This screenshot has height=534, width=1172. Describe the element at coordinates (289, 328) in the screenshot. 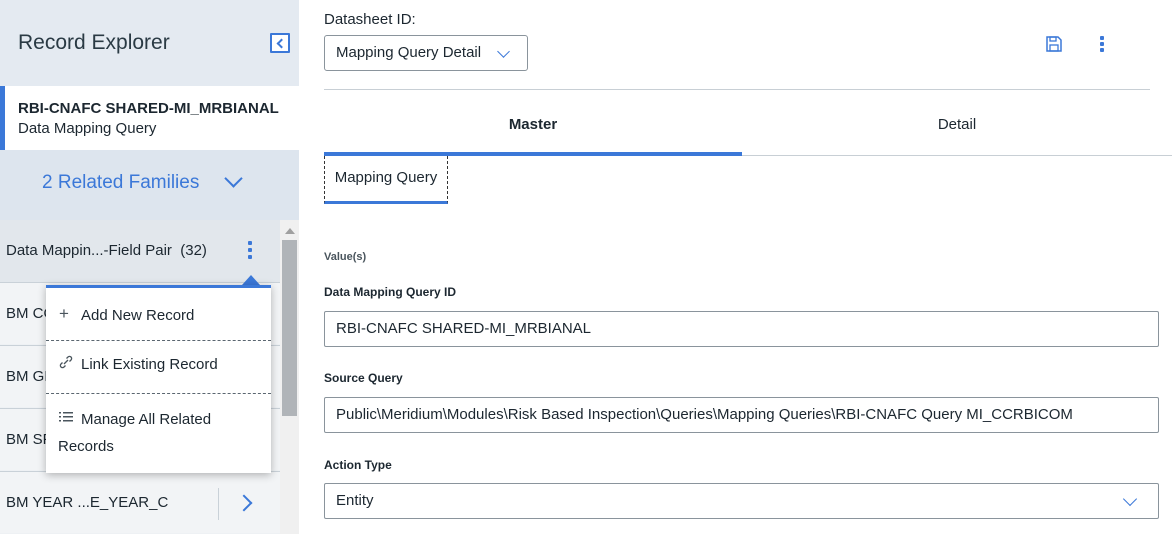

I see `scroll-thumb` at that location.